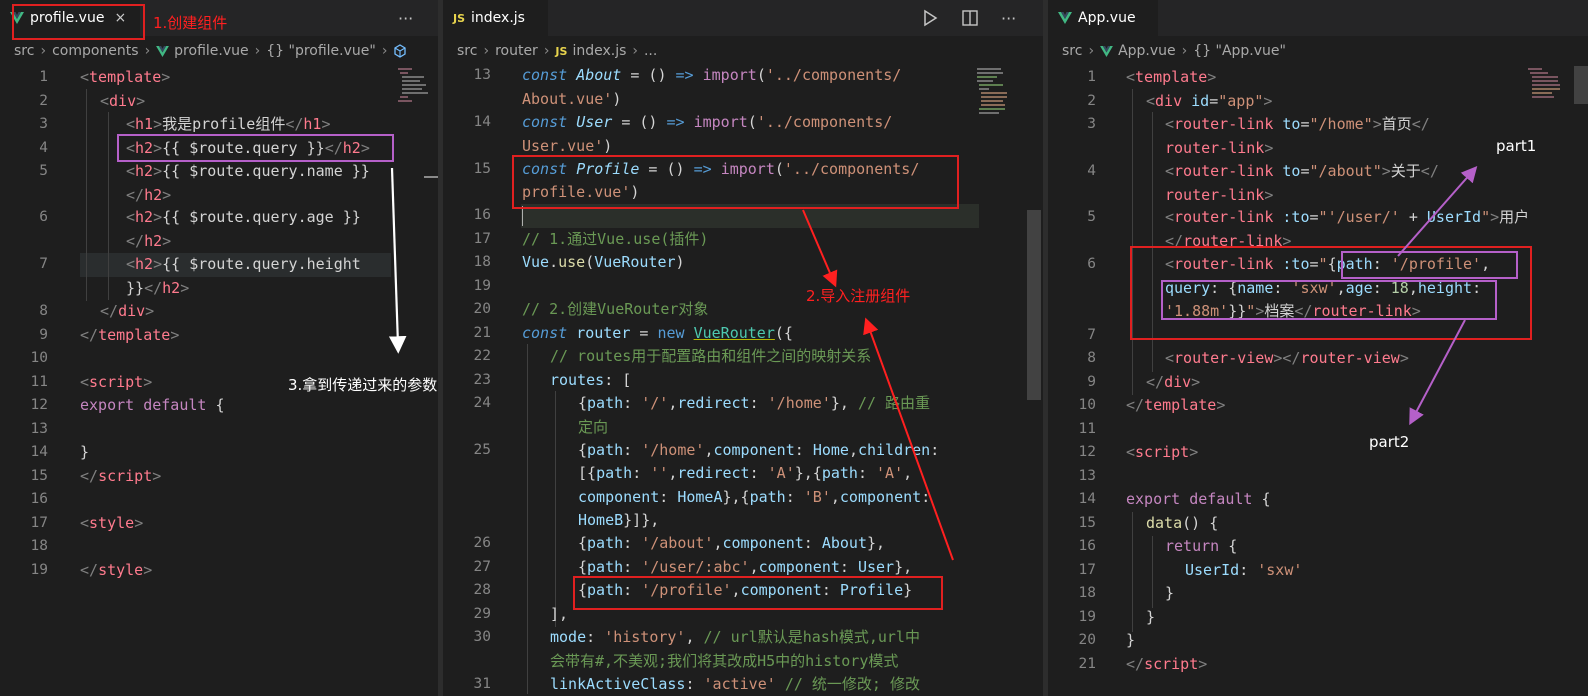  What do you see at coordinates (1437, 211) in the screenshot?
I see `arrow-part1` at bounding box center [1437, 211].